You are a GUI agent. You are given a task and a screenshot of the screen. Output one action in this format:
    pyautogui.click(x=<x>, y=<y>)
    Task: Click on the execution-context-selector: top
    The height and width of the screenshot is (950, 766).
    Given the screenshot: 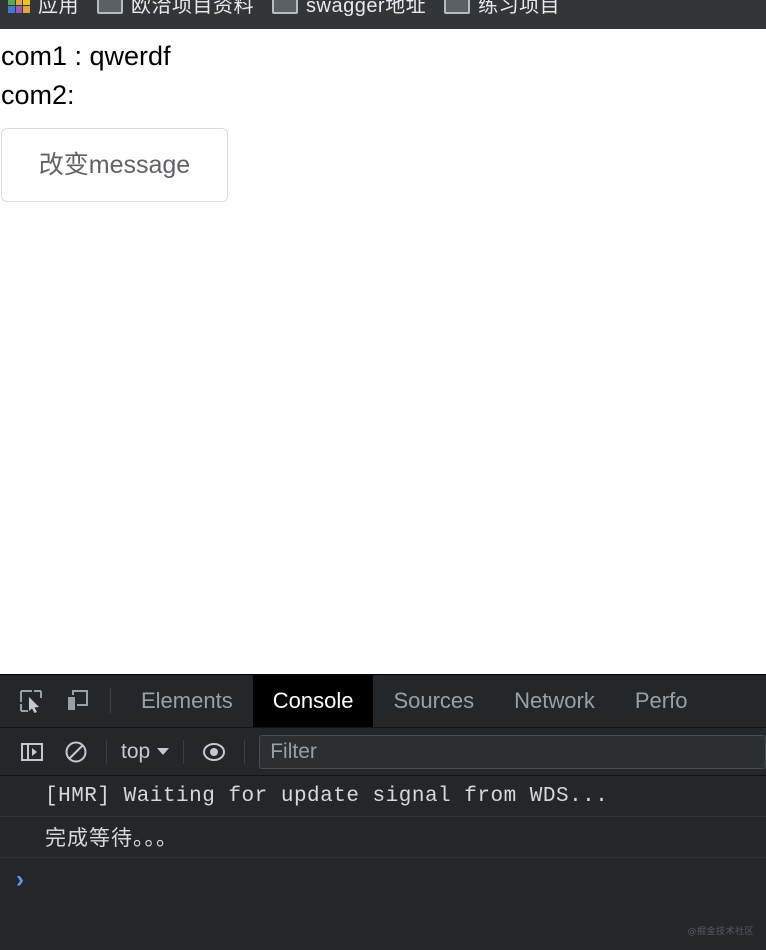 What is the action you would take?
    pyautogui.click(x=145, y=752)
    